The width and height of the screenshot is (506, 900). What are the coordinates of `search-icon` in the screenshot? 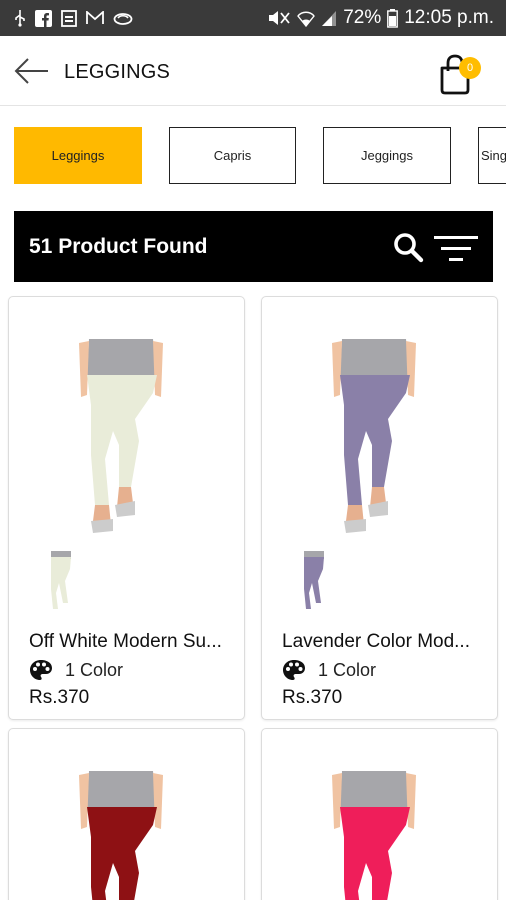 It's located at (409, 248).